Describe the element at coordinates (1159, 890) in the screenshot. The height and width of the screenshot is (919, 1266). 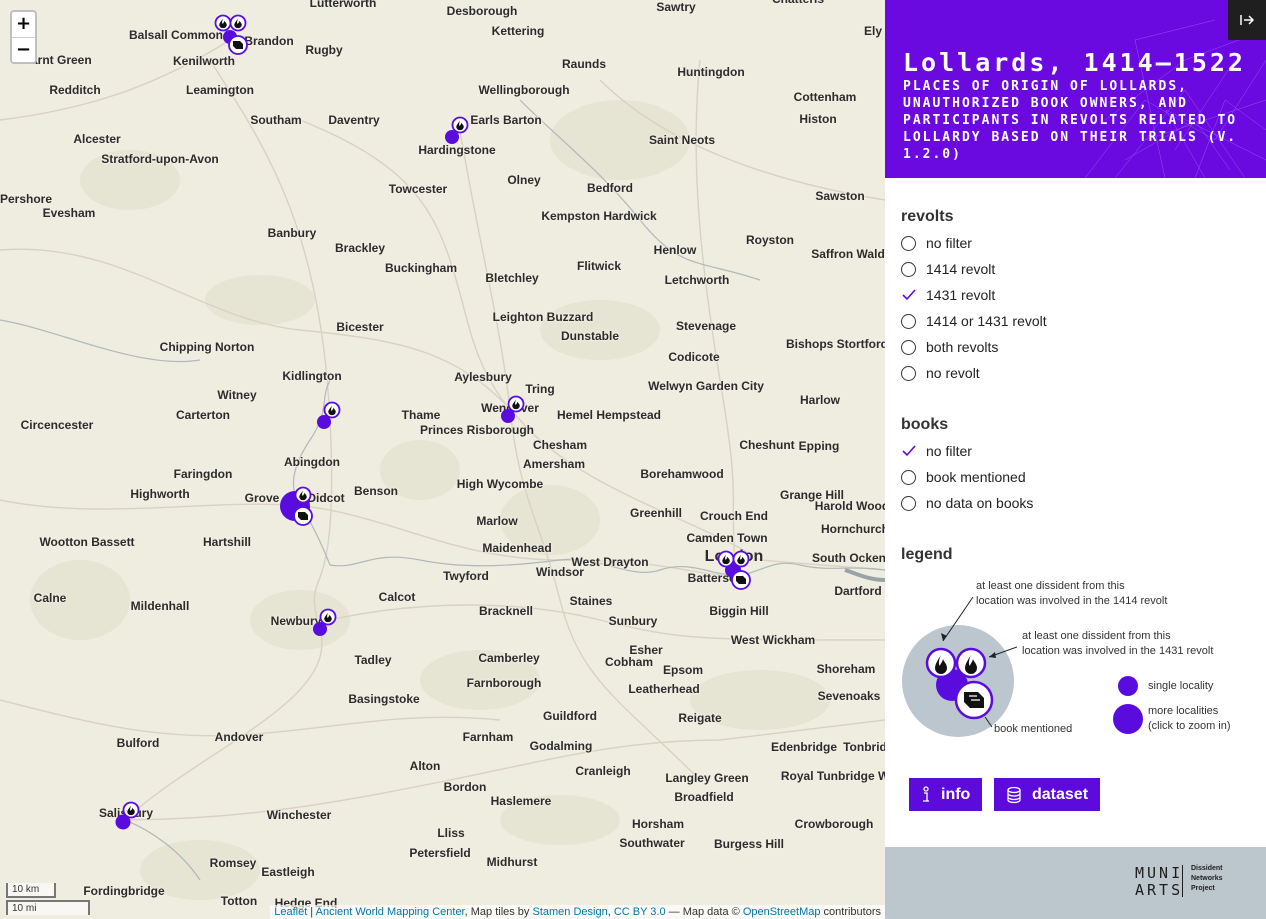
I see `logo-line2: ARTS` at that location.